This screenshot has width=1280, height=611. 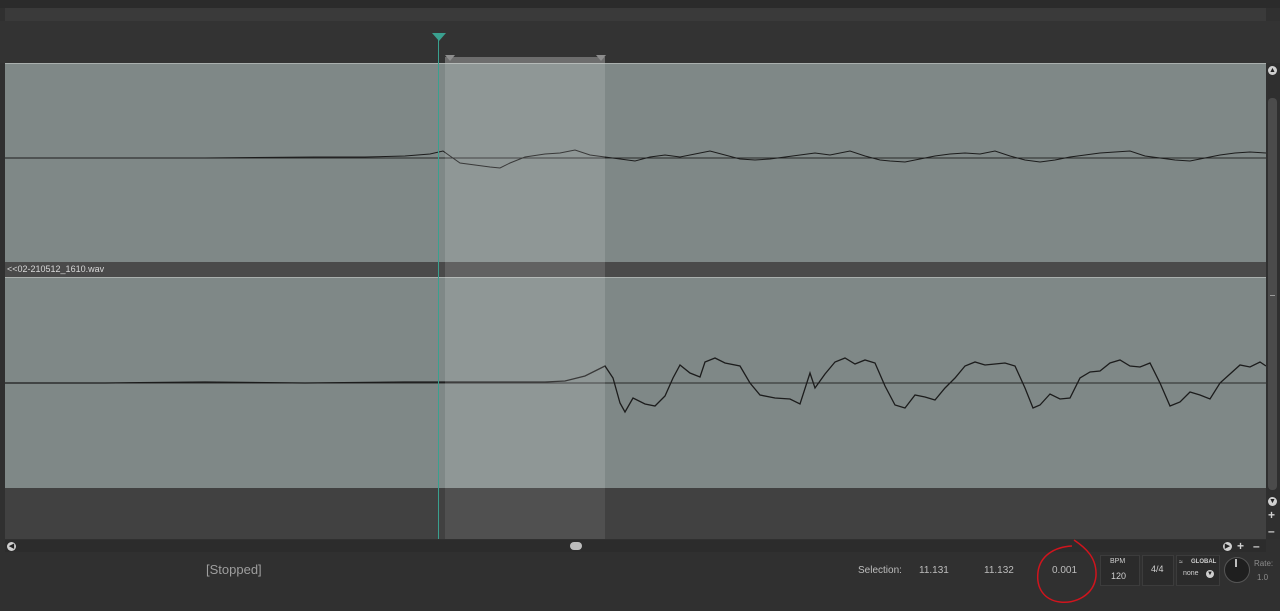 I want to click on red-circle-annotation, so click(x=1066, y=571).